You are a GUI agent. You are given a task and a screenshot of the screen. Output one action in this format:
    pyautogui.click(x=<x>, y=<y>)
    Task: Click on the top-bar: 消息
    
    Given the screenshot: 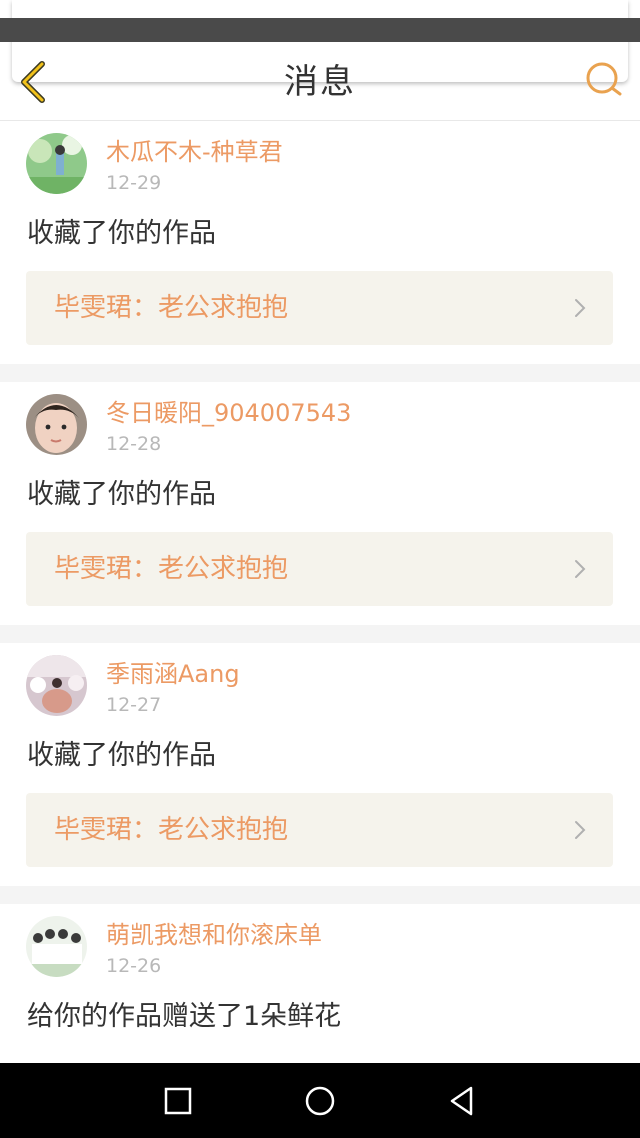 What is the action you would take?
    pyautogui.click(x=320, y=60)
    